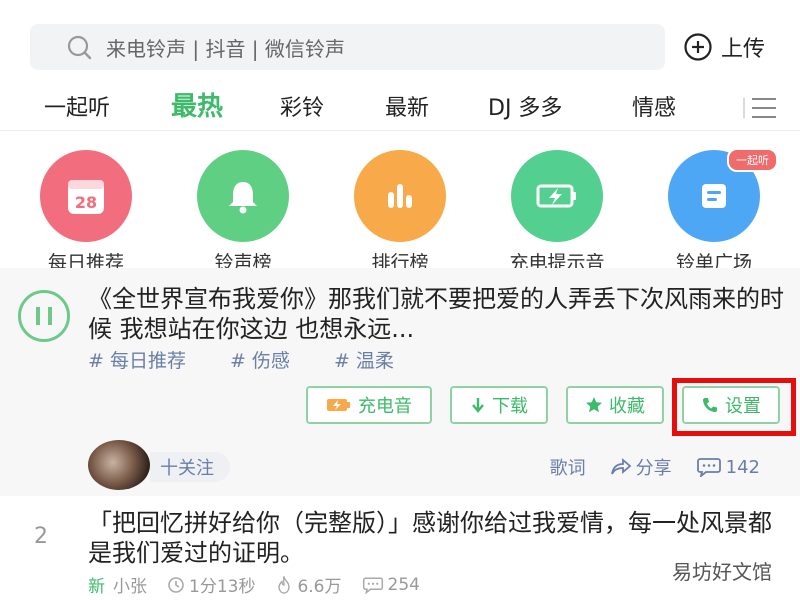  I want to click on category-ringtone-chart: 铃声榜, so click(243, 212).